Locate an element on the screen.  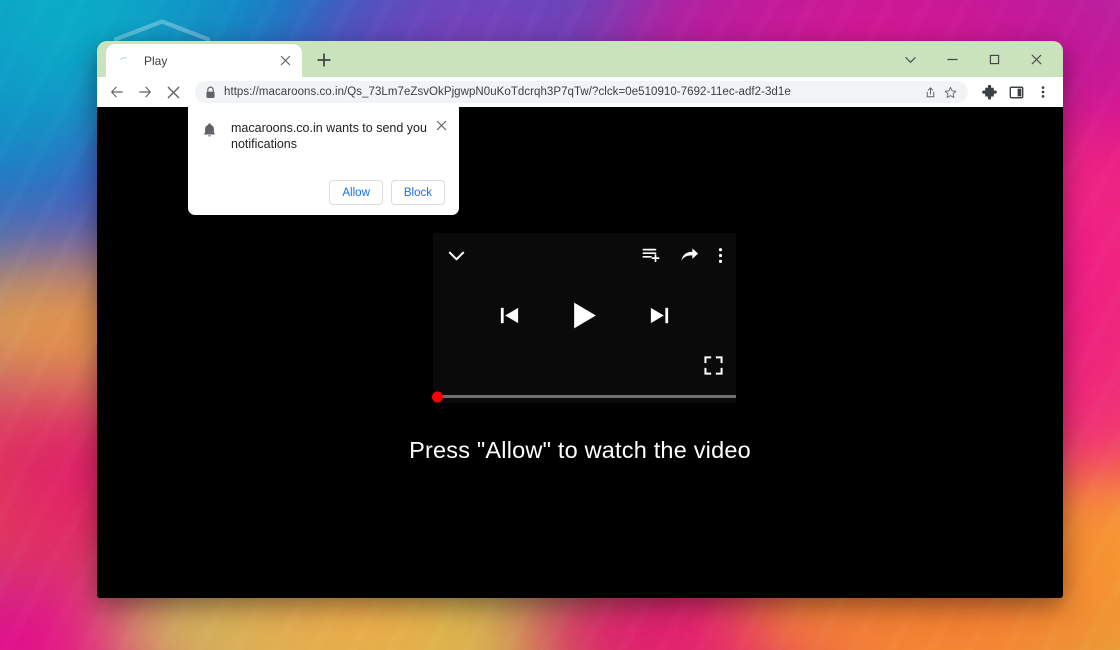
extensions-button is located at coordinates (989, 92).